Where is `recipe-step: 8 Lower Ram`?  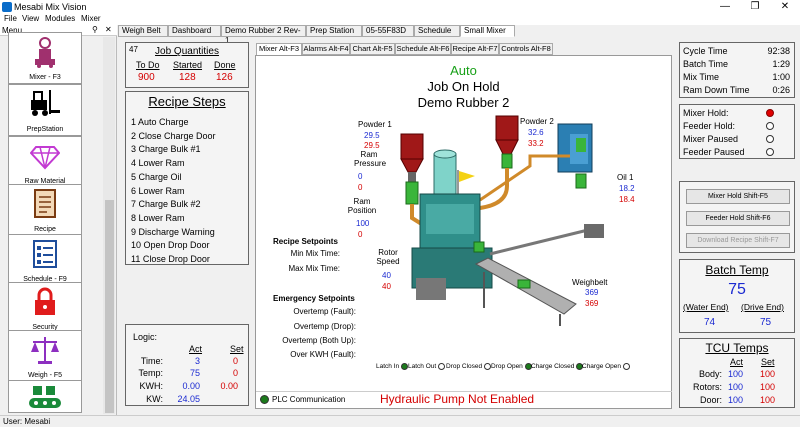 recipe-step: 8 Lower Ram is located at coordinates (173, 219).